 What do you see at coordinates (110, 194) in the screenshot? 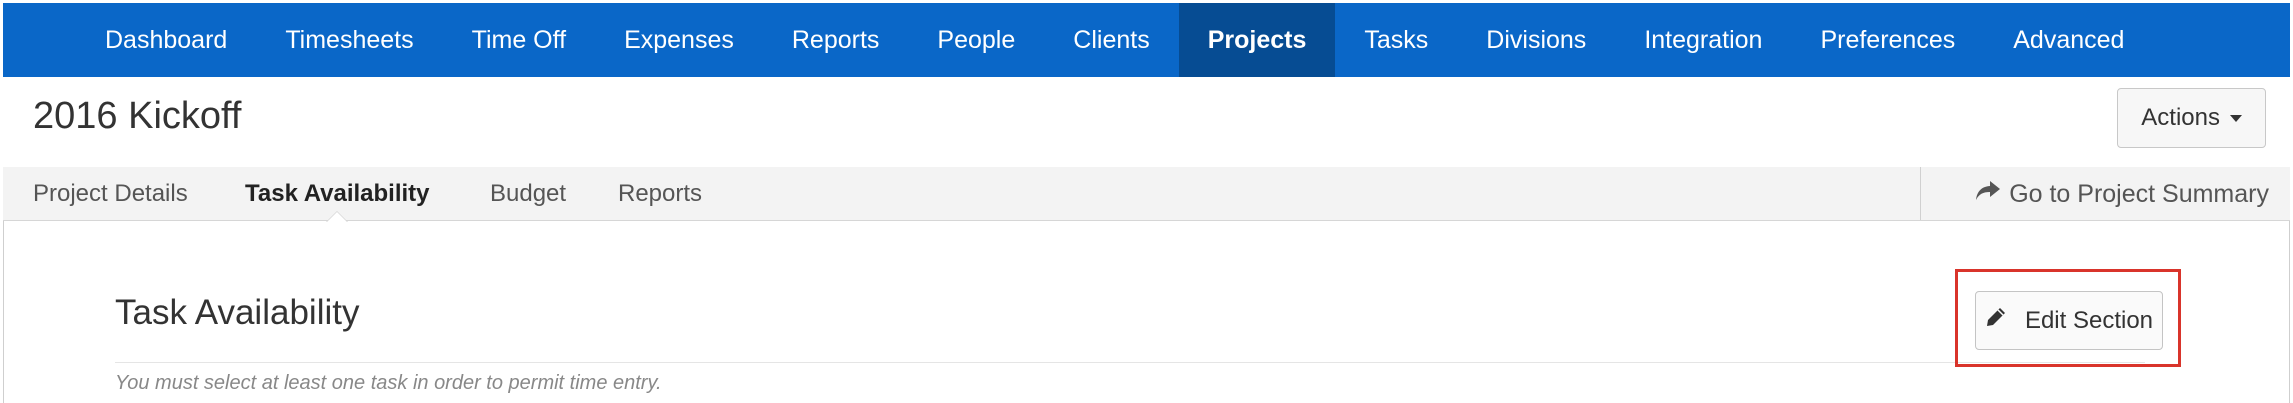
I see `tab-project-details: Project Details` at bounding box center [110, 194].